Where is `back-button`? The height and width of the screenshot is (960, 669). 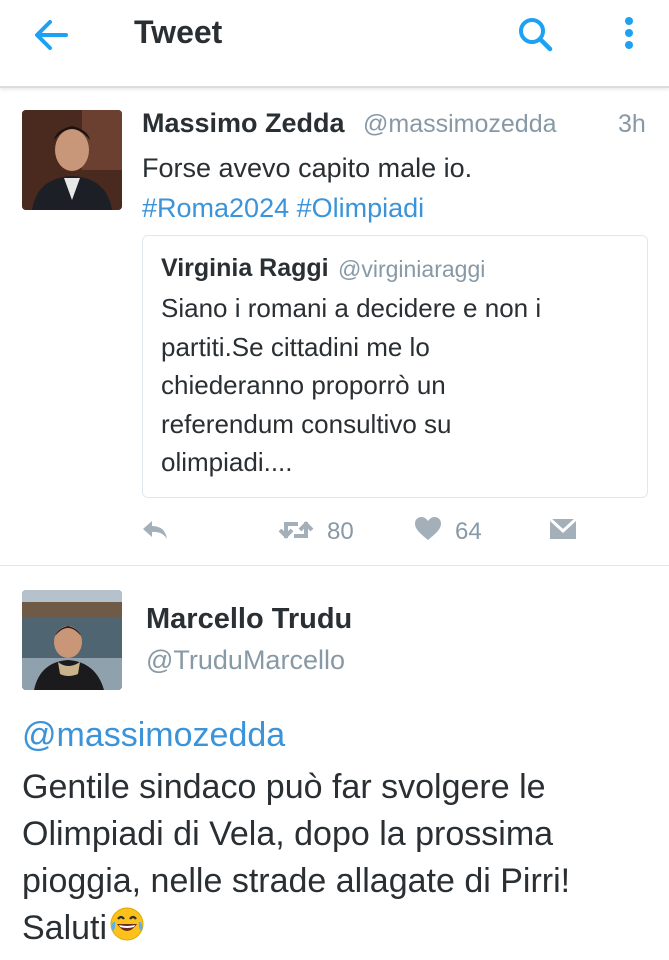 back-button is located at coordinates (52, 35).